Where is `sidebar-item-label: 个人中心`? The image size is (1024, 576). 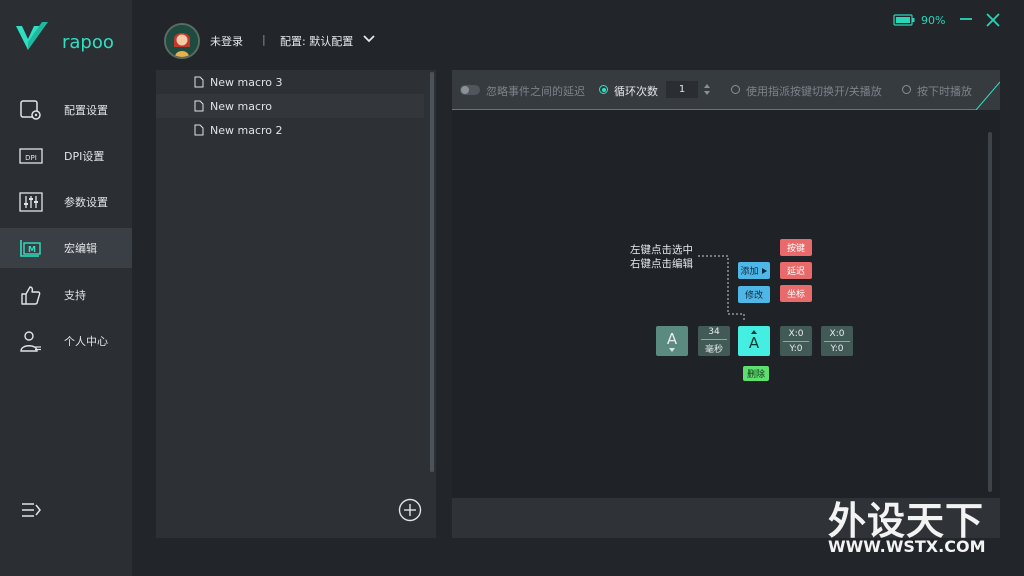
sidebar-item-label: 个人中心 is located at coordinates (86, 341).